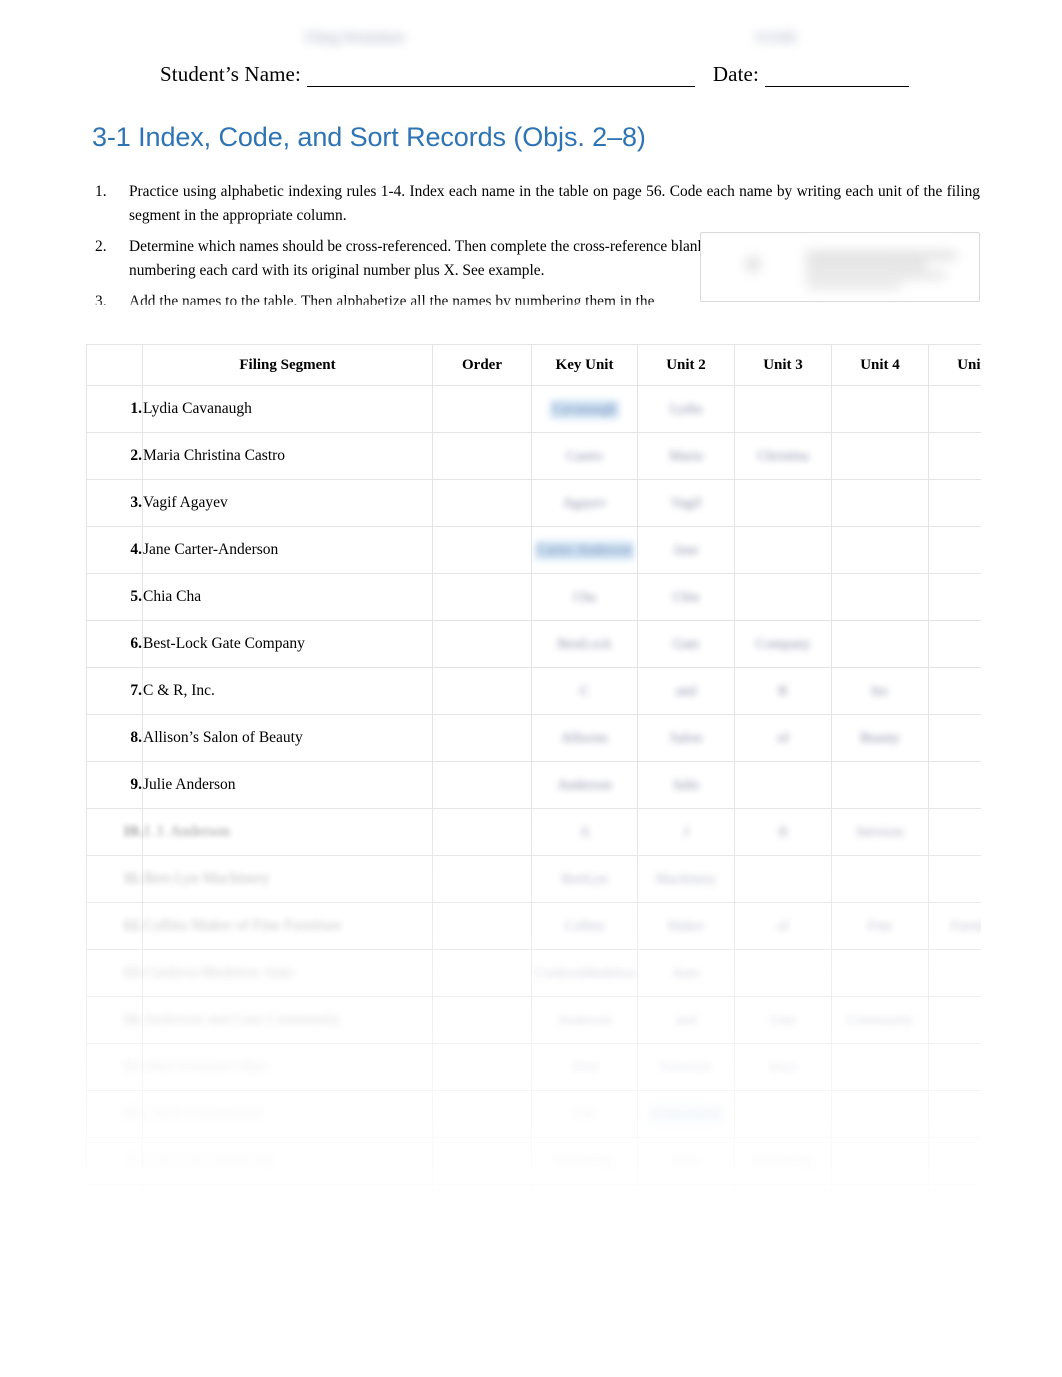 Image resolution: width=1062 pixels, height=1377 pixels. What do you see at coordinates (783, 456) in the screenshot?
I see `unit-3-cell: Christina` at bounding box center [783, 456].